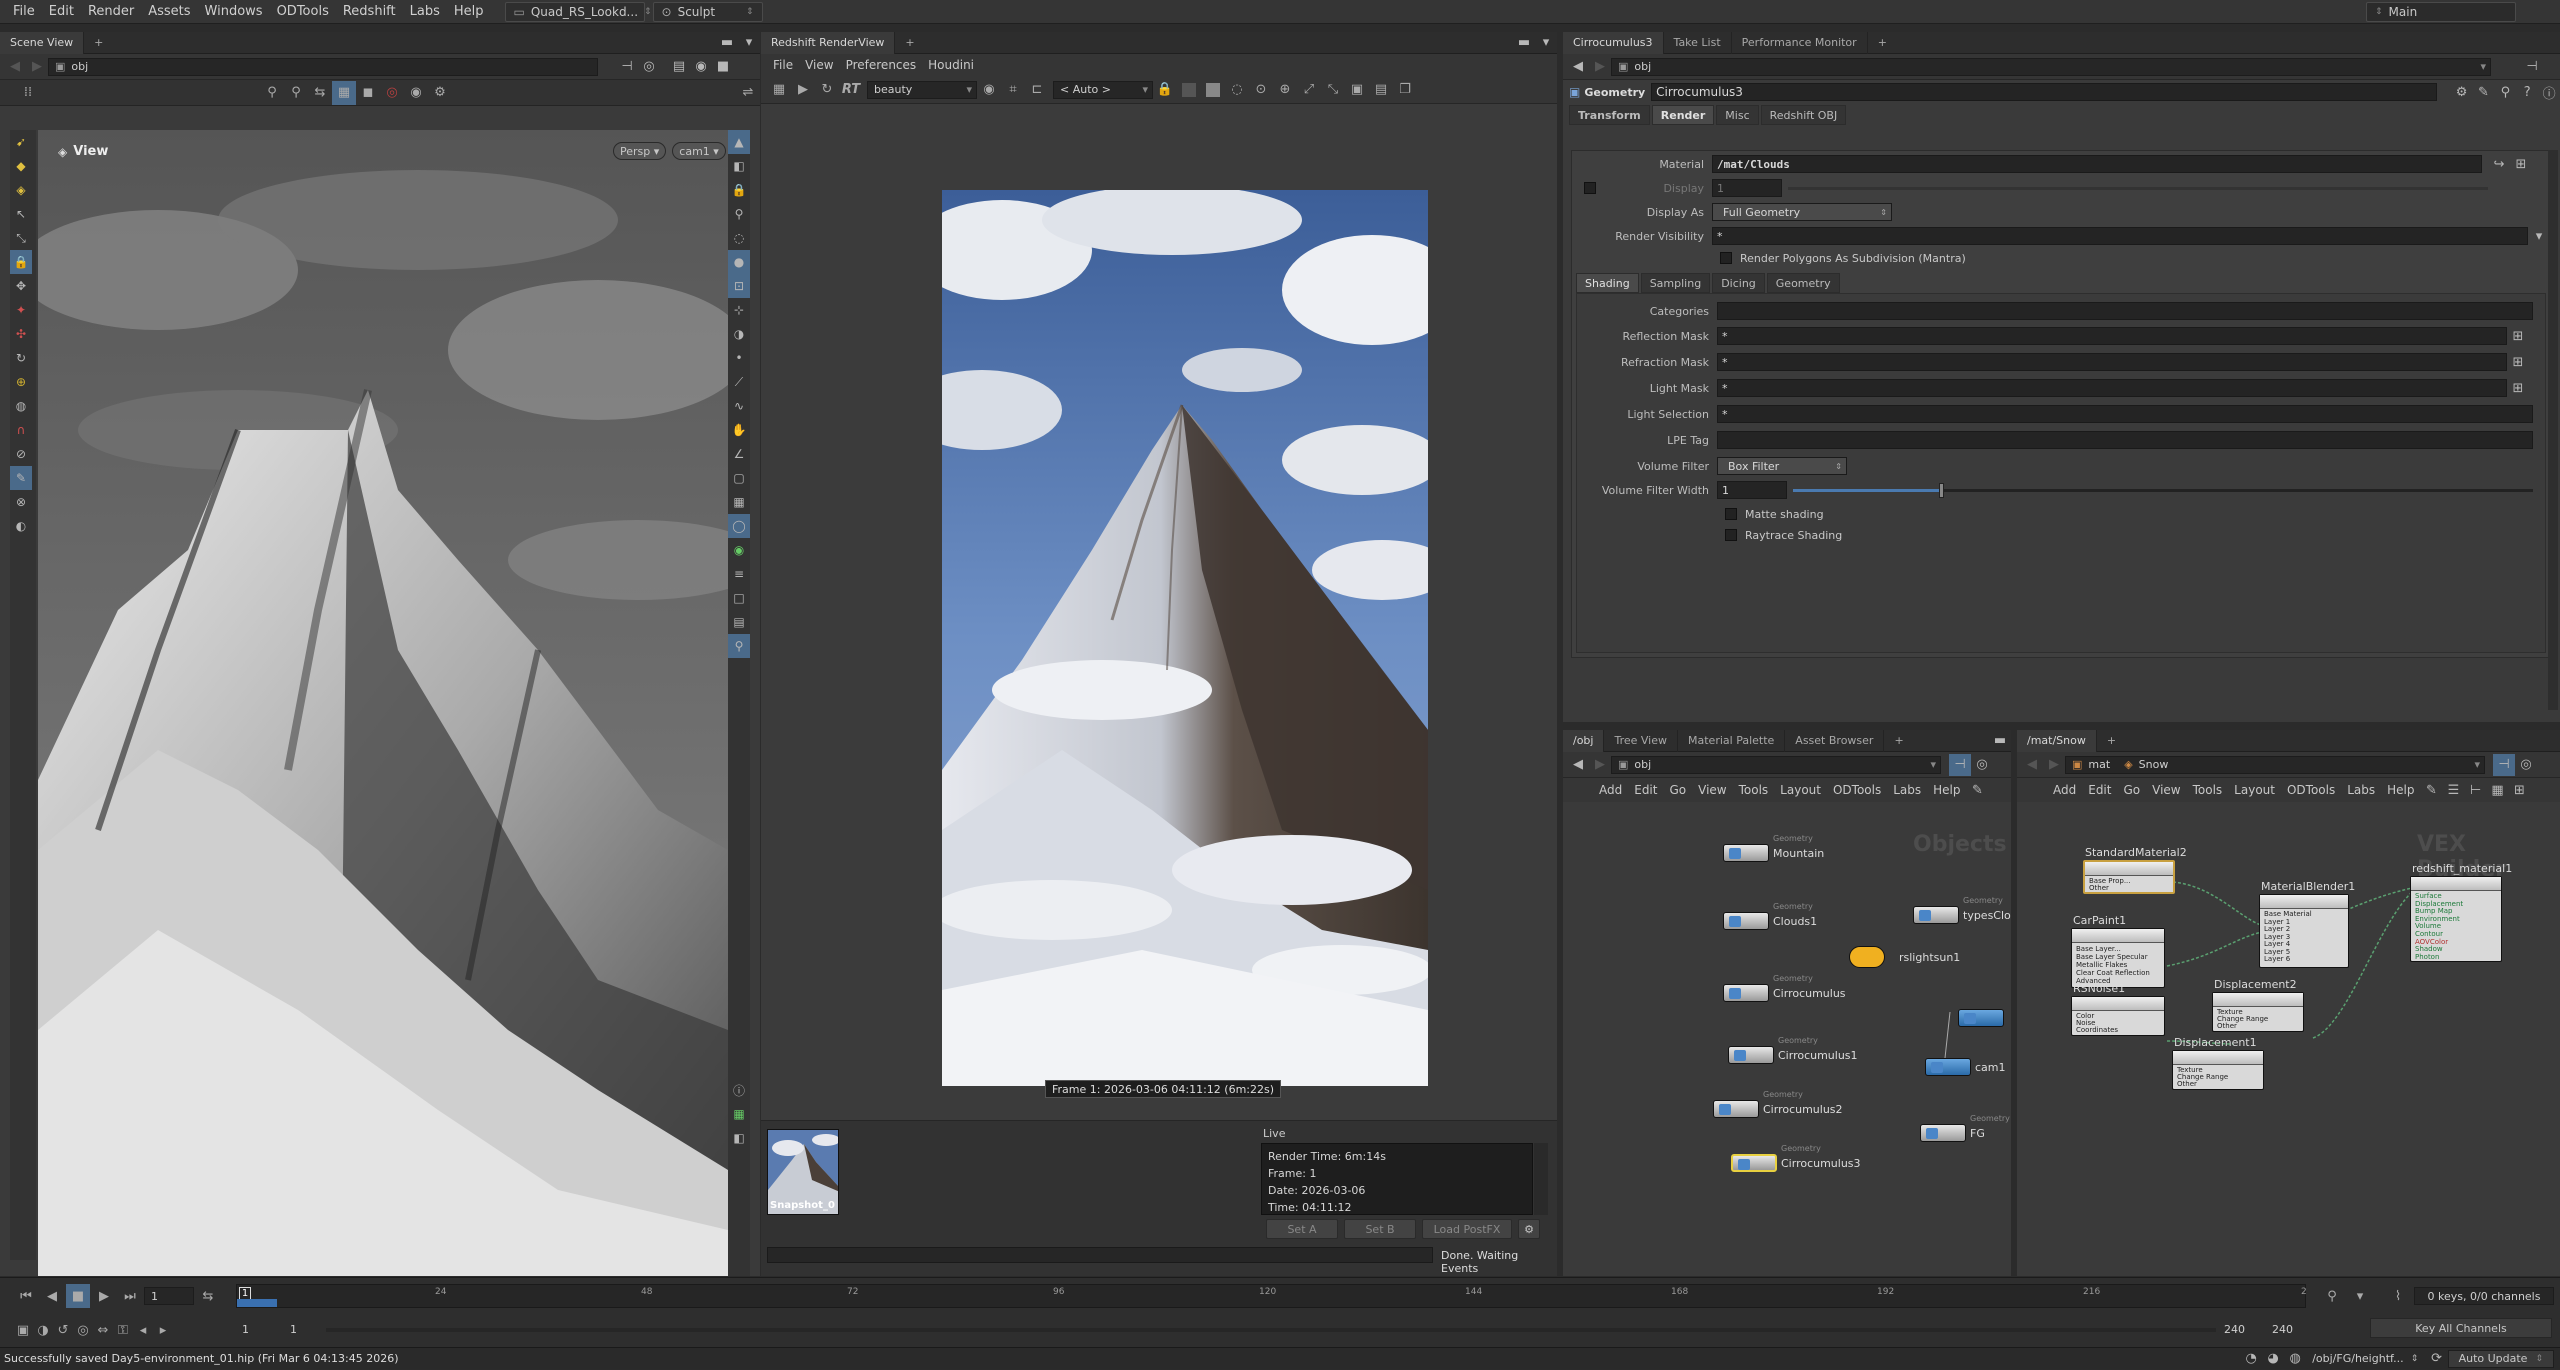  What do you see at coordinates (739, 382) in the screenshot?
I see `edge-icon: ⟋` at bounding box center [739, 382].